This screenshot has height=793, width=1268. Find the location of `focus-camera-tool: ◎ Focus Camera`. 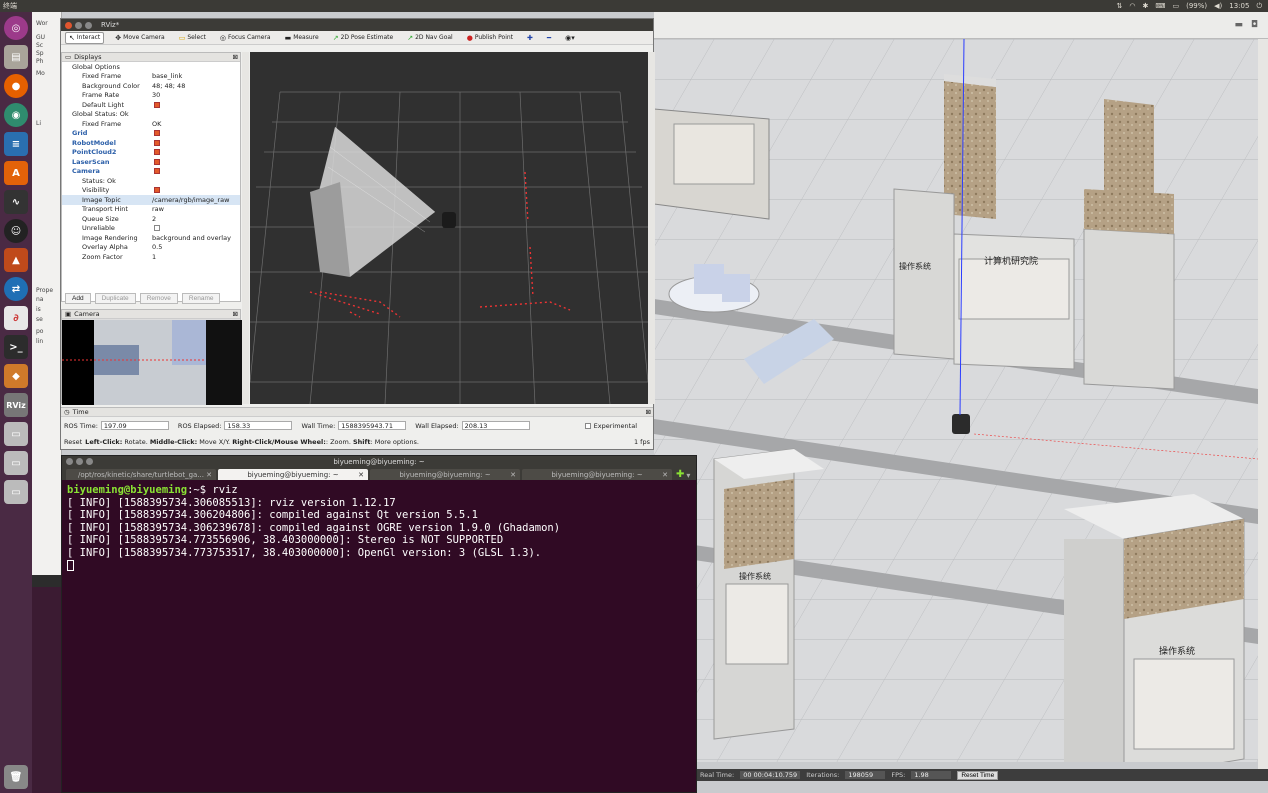

focus-camera-tool: ◎ Focus Camera is located at coordinates (245, 38).